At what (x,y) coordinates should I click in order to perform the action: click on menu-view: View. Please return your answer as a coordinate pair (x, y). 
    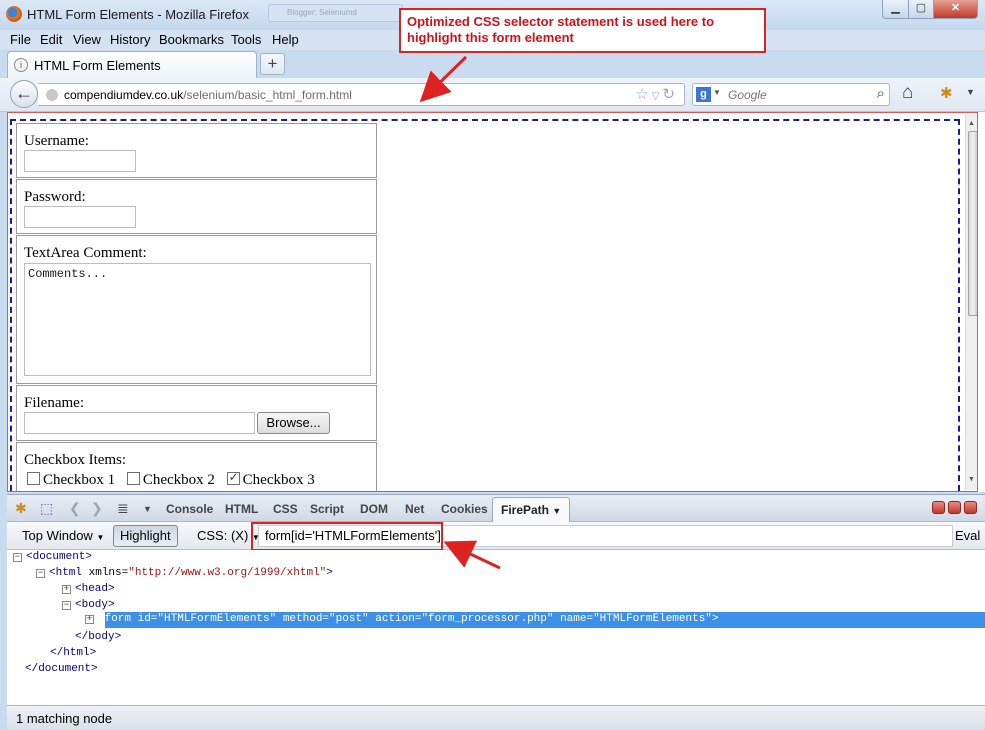
    Looking at the image, I should click on (87, 39).